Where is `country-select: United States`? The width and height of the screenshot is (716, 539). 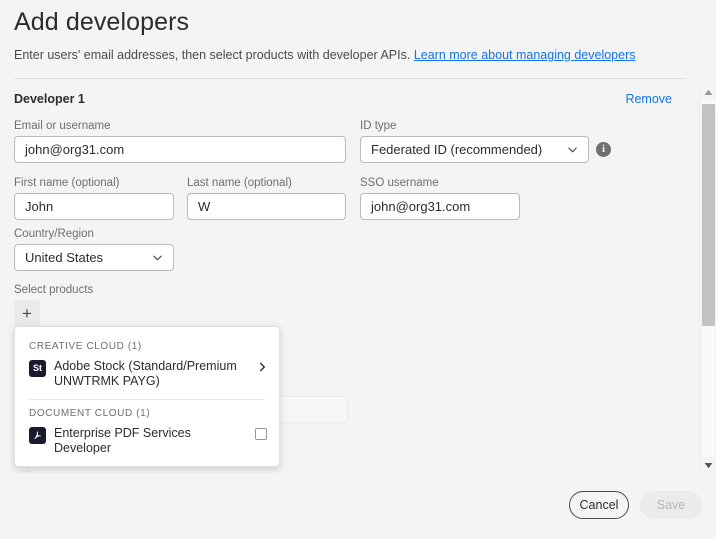 country-select: United States is located at coordinates (94, 257).